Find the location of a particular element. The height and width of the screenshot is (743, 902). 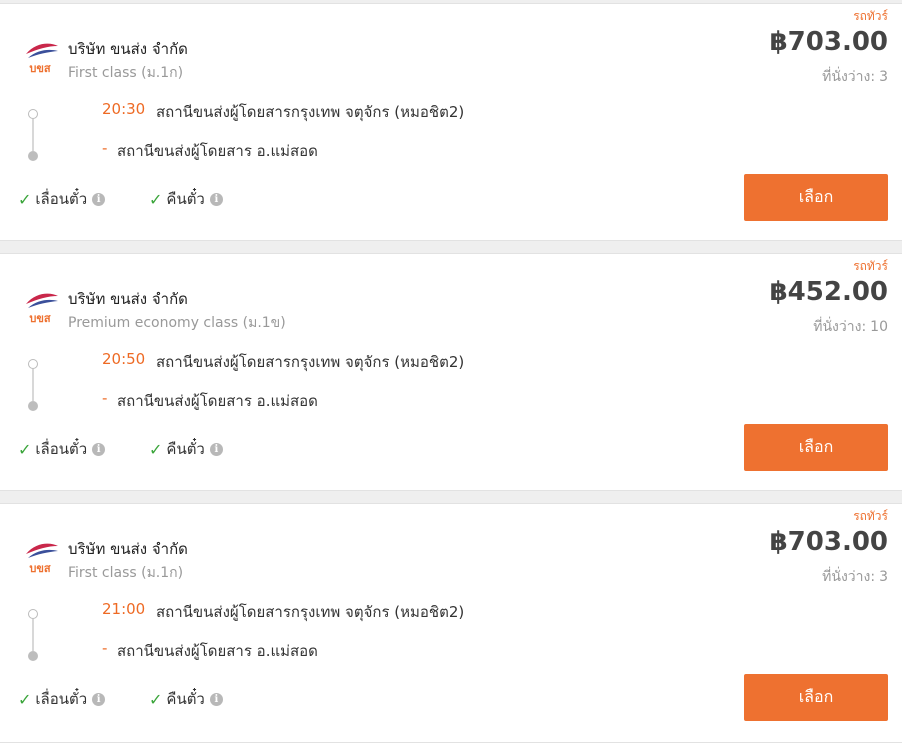

bus-class: Premium economy class (ม.1ข) is located at coordinates (177, 323).